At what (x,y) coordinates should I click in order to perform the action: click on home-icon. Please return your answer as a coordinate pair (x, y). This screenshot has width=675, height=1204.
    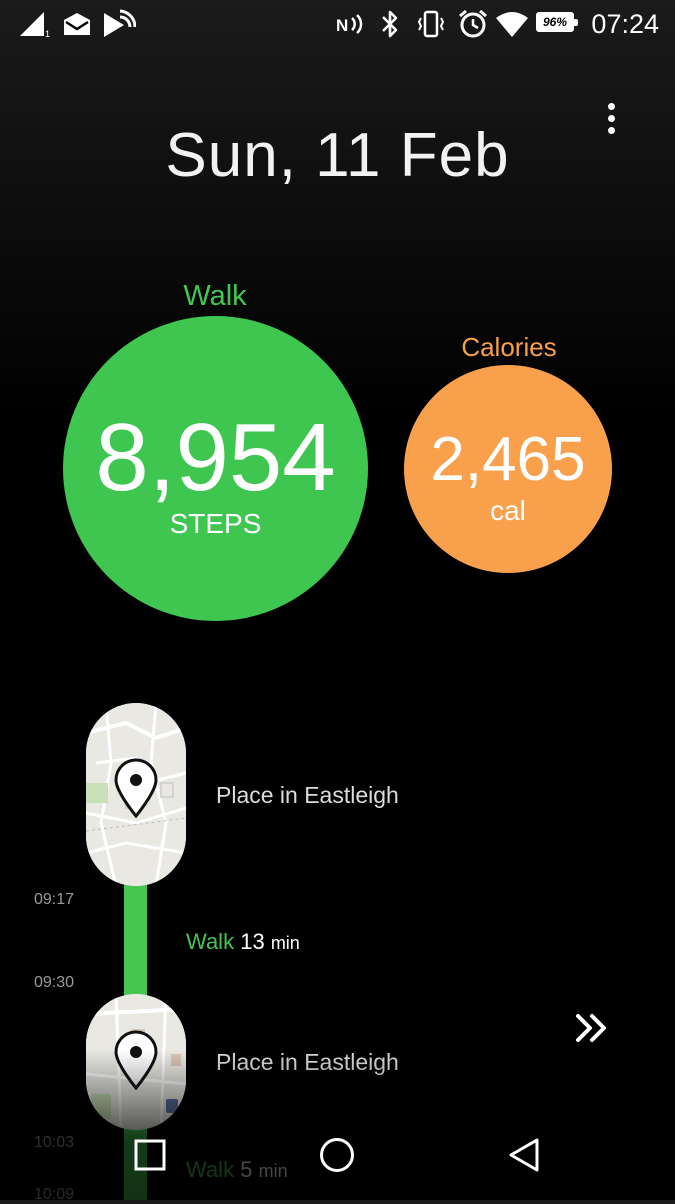
    Looking at the image, I should click on (337, 1155).